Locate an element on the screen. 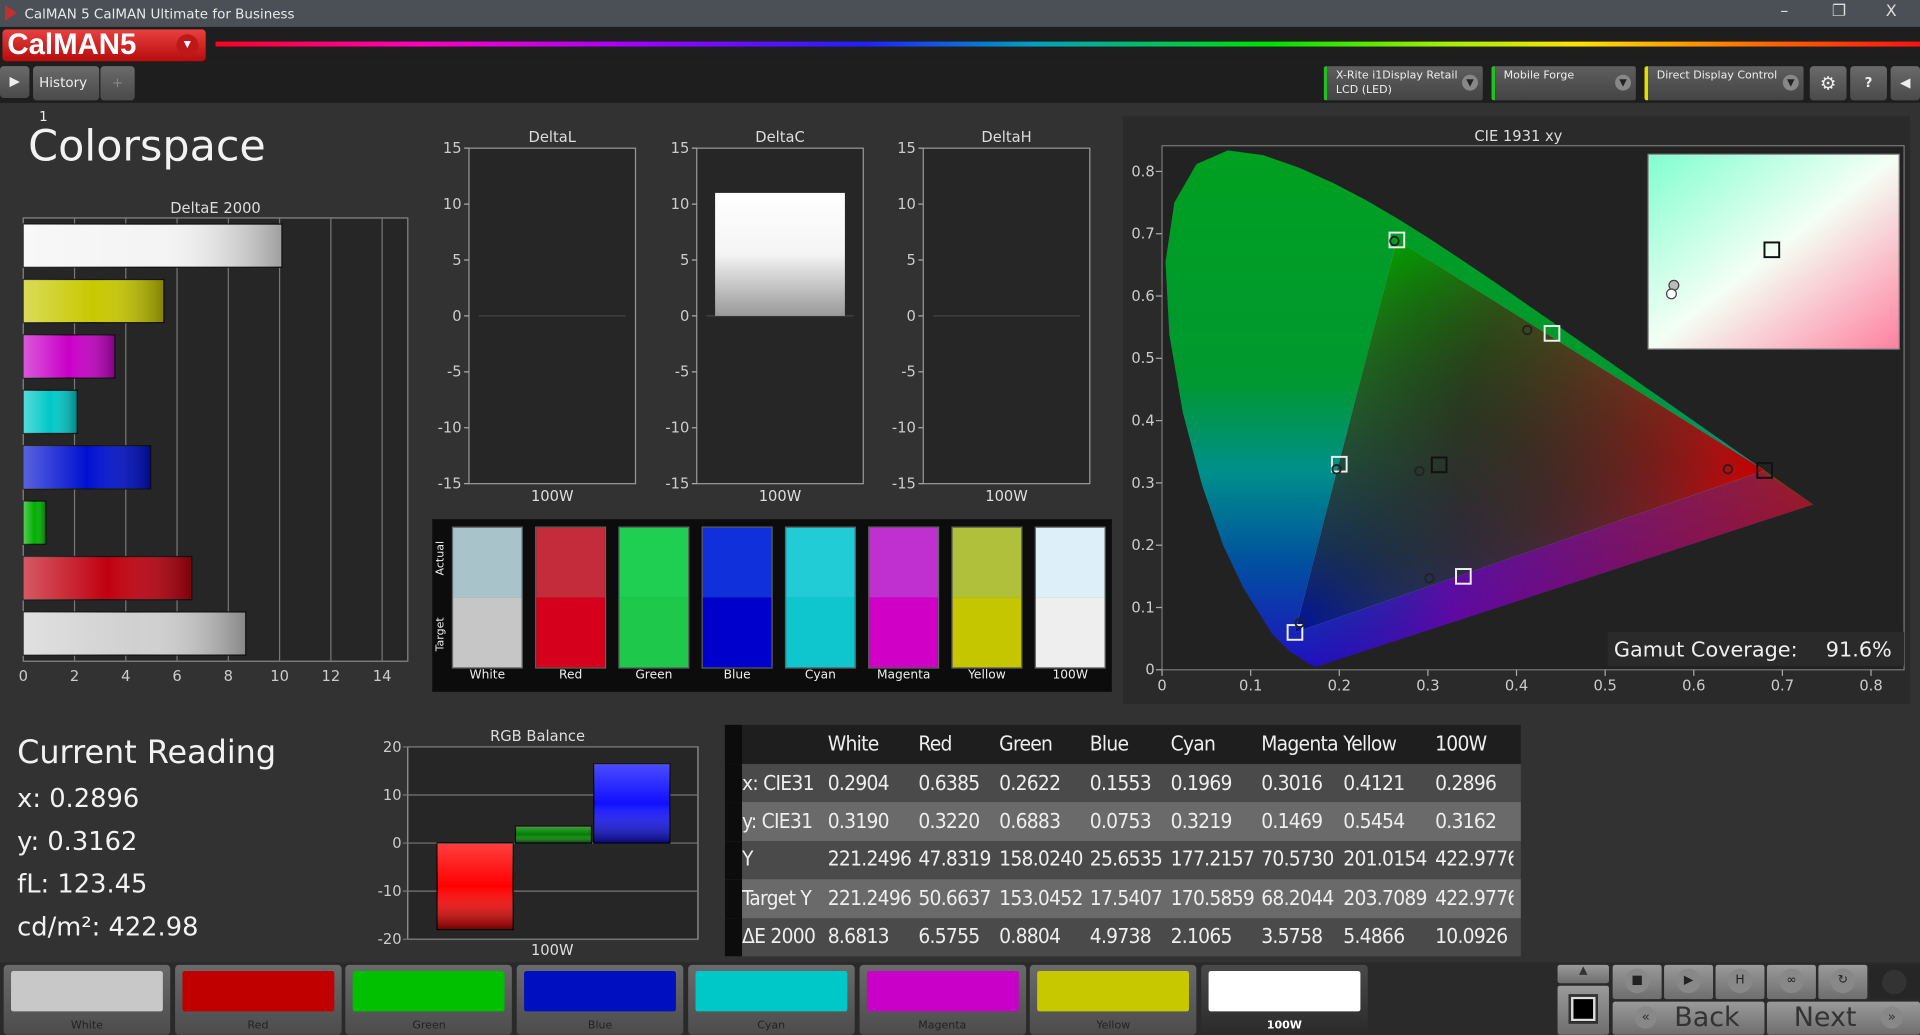 The width and height of the screenshot is (1920, 1035). y-tick-label: 0.5 is located at coordinates (1142, 358).